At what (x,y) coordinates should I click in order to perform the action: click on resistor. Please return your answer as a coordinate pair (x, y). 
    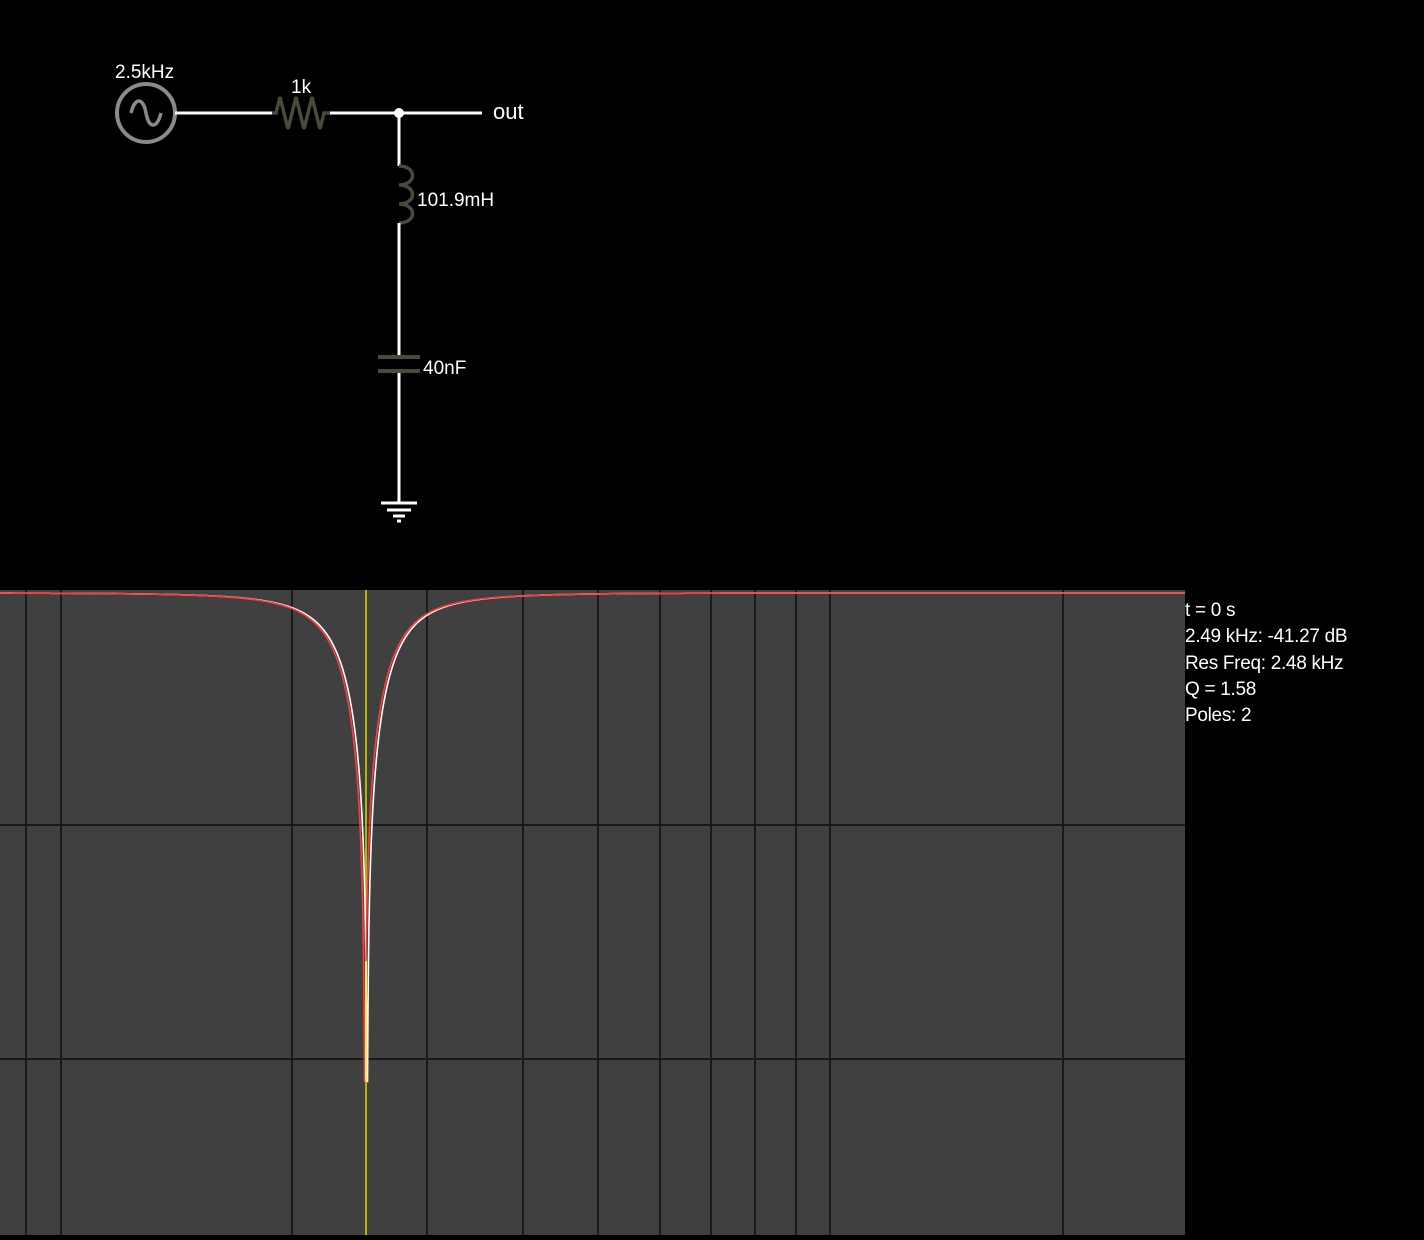
    Looking at the image, I should click on (301, 113).